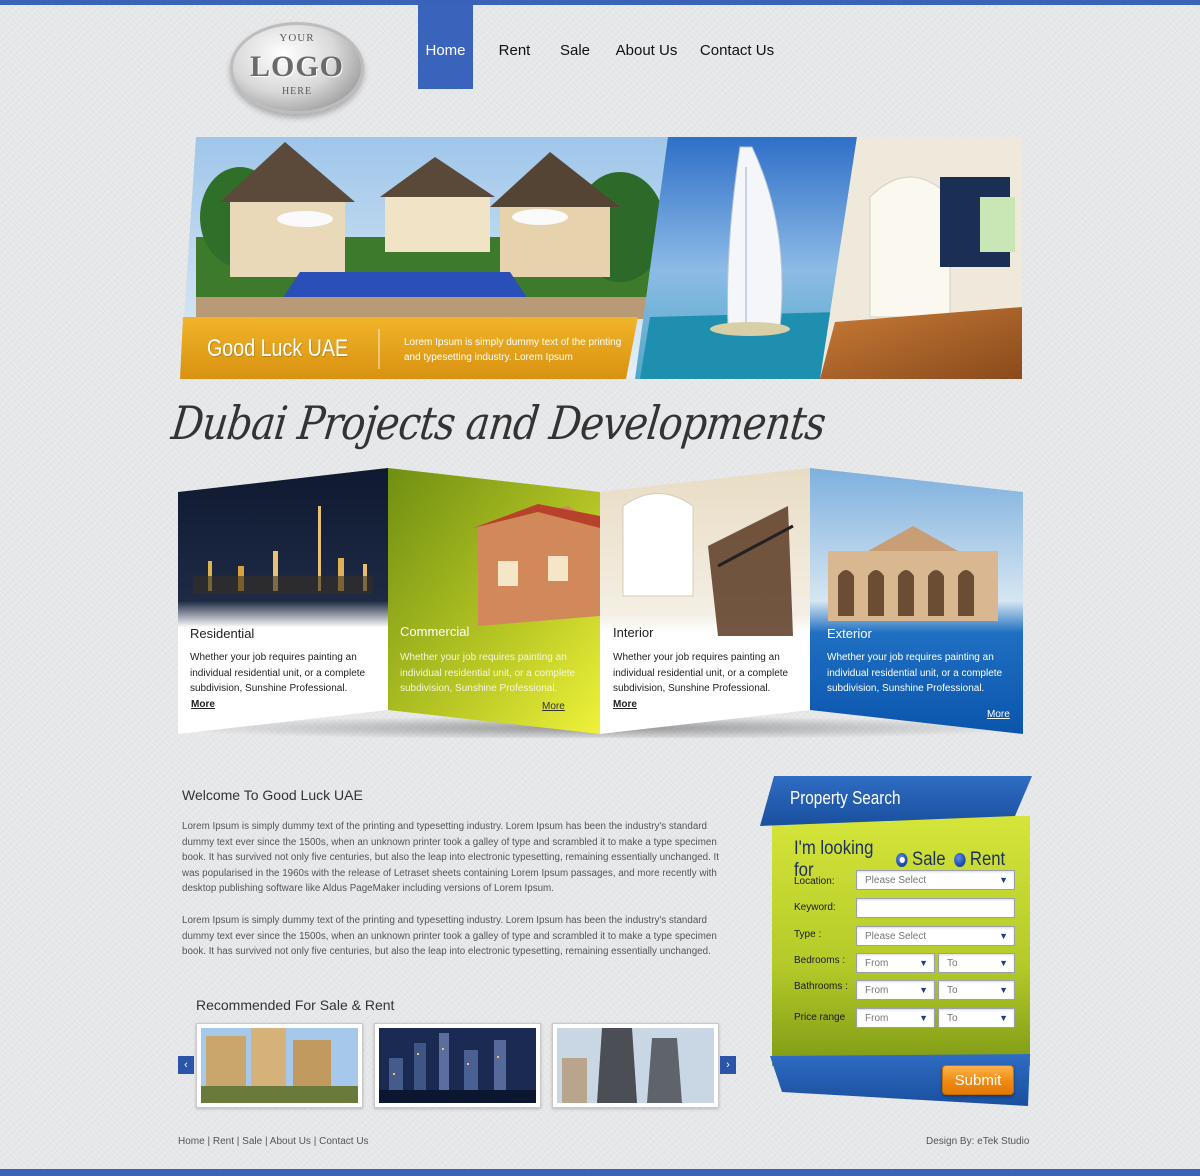  I want to click on exterior-more-link: More, so click(998, 714).